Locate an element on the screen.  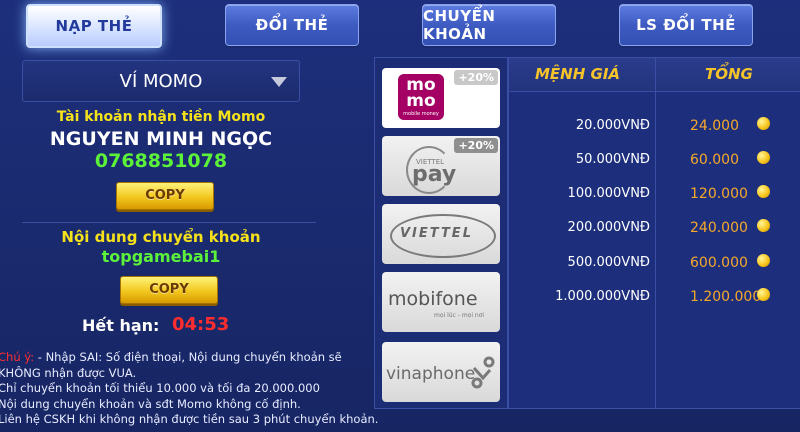
transfer-content-label: Nội dung chuyển khoản is located at coordinates (161, 237).